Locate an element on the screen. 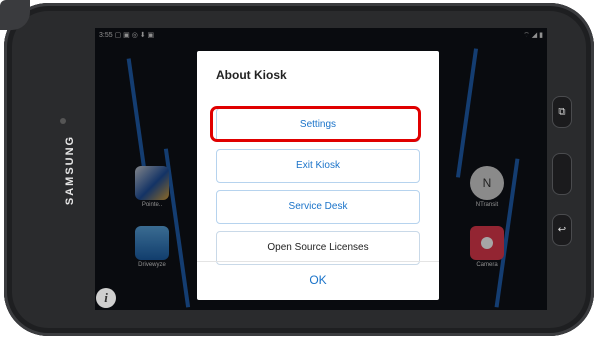 The height and width of the screenshot is (339, 599). recent-apps-key: ⧉ is located at coordinates (562, 112).